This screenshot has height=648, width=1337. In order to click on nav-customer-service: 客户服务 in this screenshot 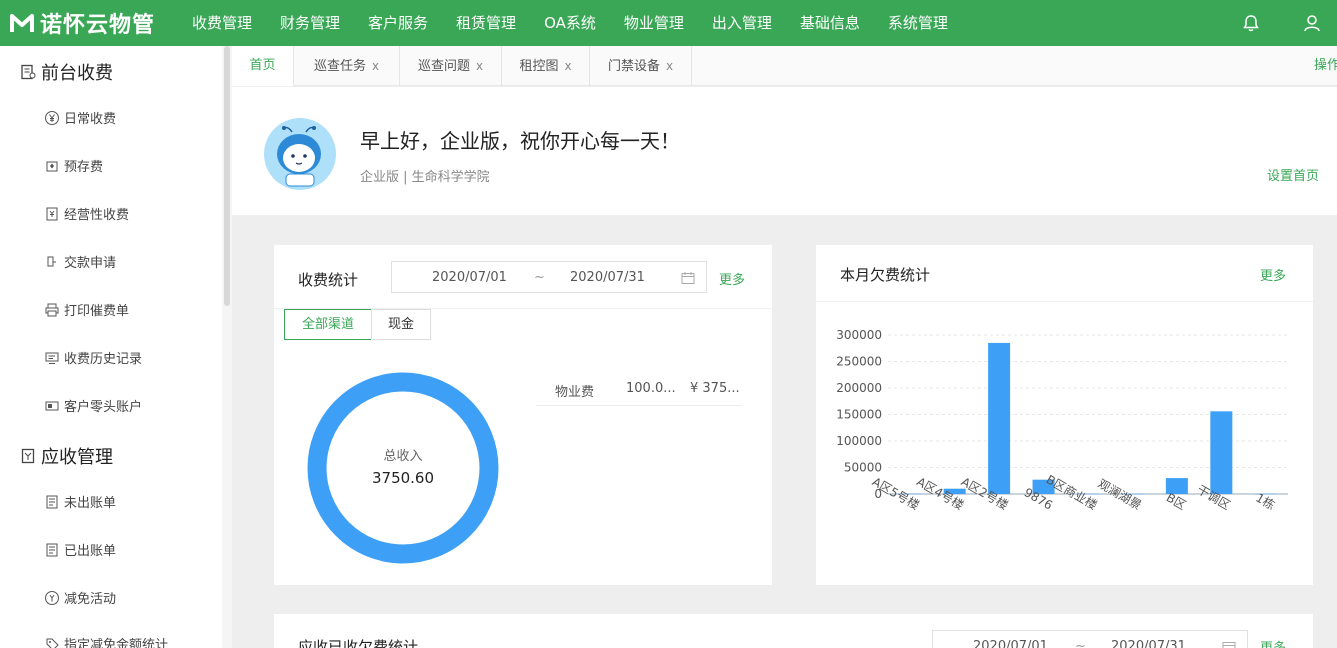, I will do `click(398, 23)`.